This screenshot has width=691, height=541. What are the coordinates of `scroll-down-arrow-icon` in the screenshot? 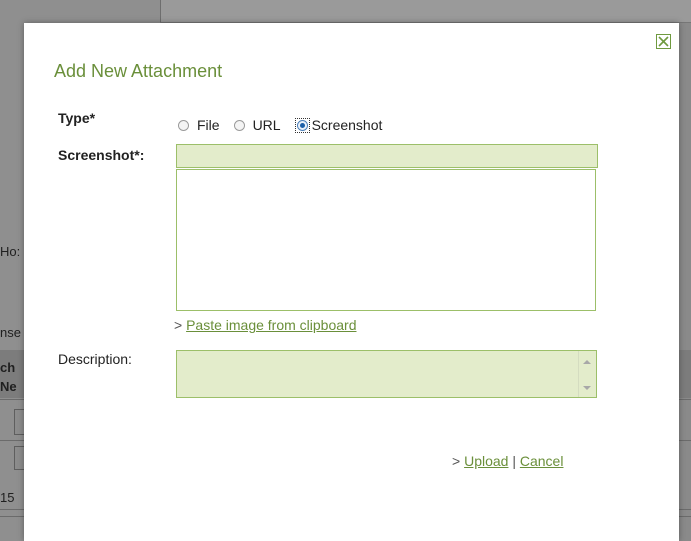 It's located at (587, 388).